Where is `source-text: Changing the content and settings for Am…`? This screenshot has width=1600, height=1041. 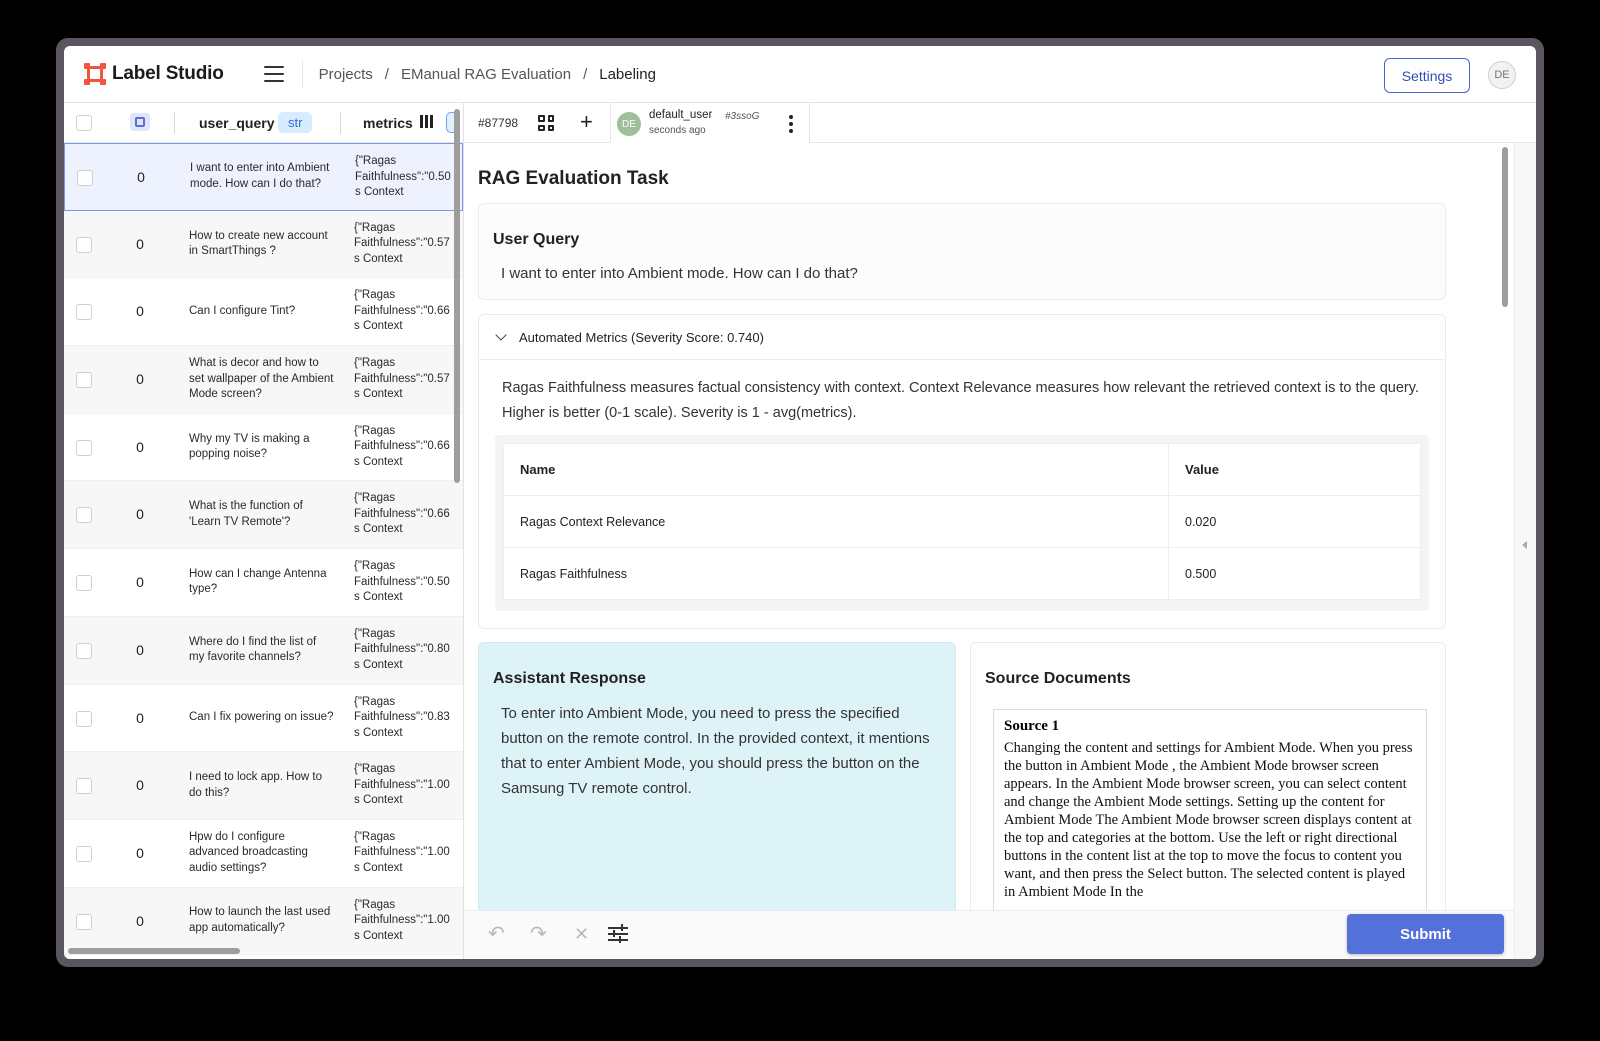 source-text: Changing the content and settings for Am… is located at coordinates (1208, 820).